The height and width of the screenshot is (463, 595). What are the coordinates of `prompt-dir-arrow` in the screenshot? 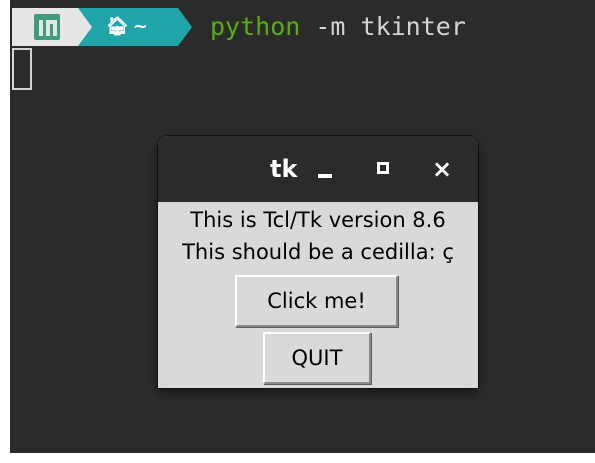 It's located at (185, 27).